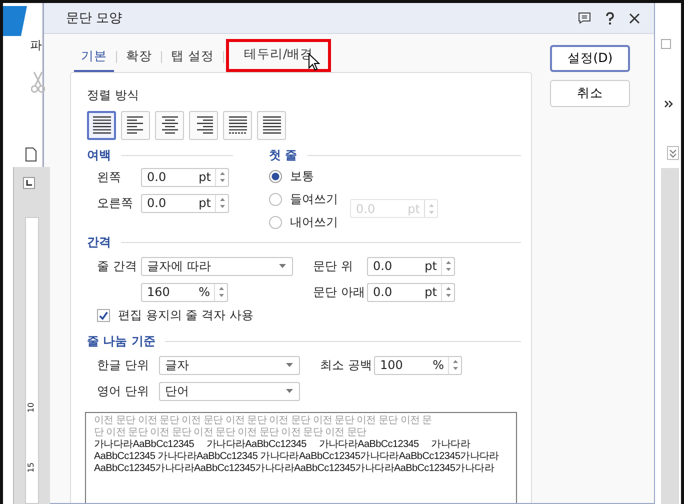 This screenshot has width=684, height=504. Describe the element at coordinates (634, 18) in the screenshot. I see `close-icon` at that location.